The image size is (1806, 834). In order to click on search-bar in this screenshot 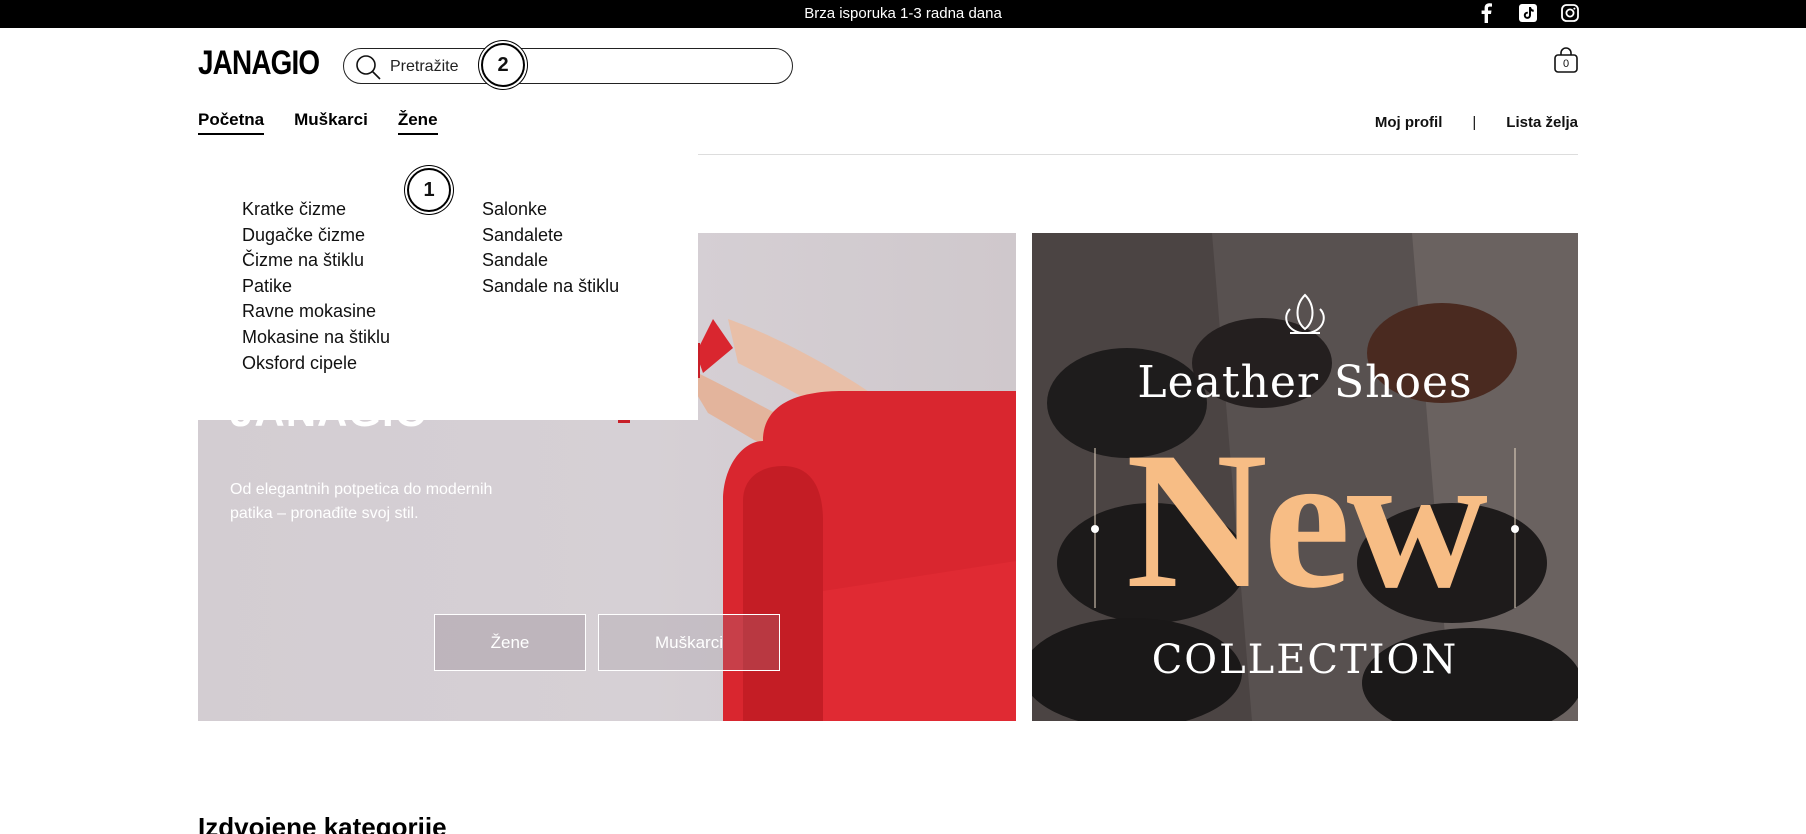, I will do `click(568, 66)`.